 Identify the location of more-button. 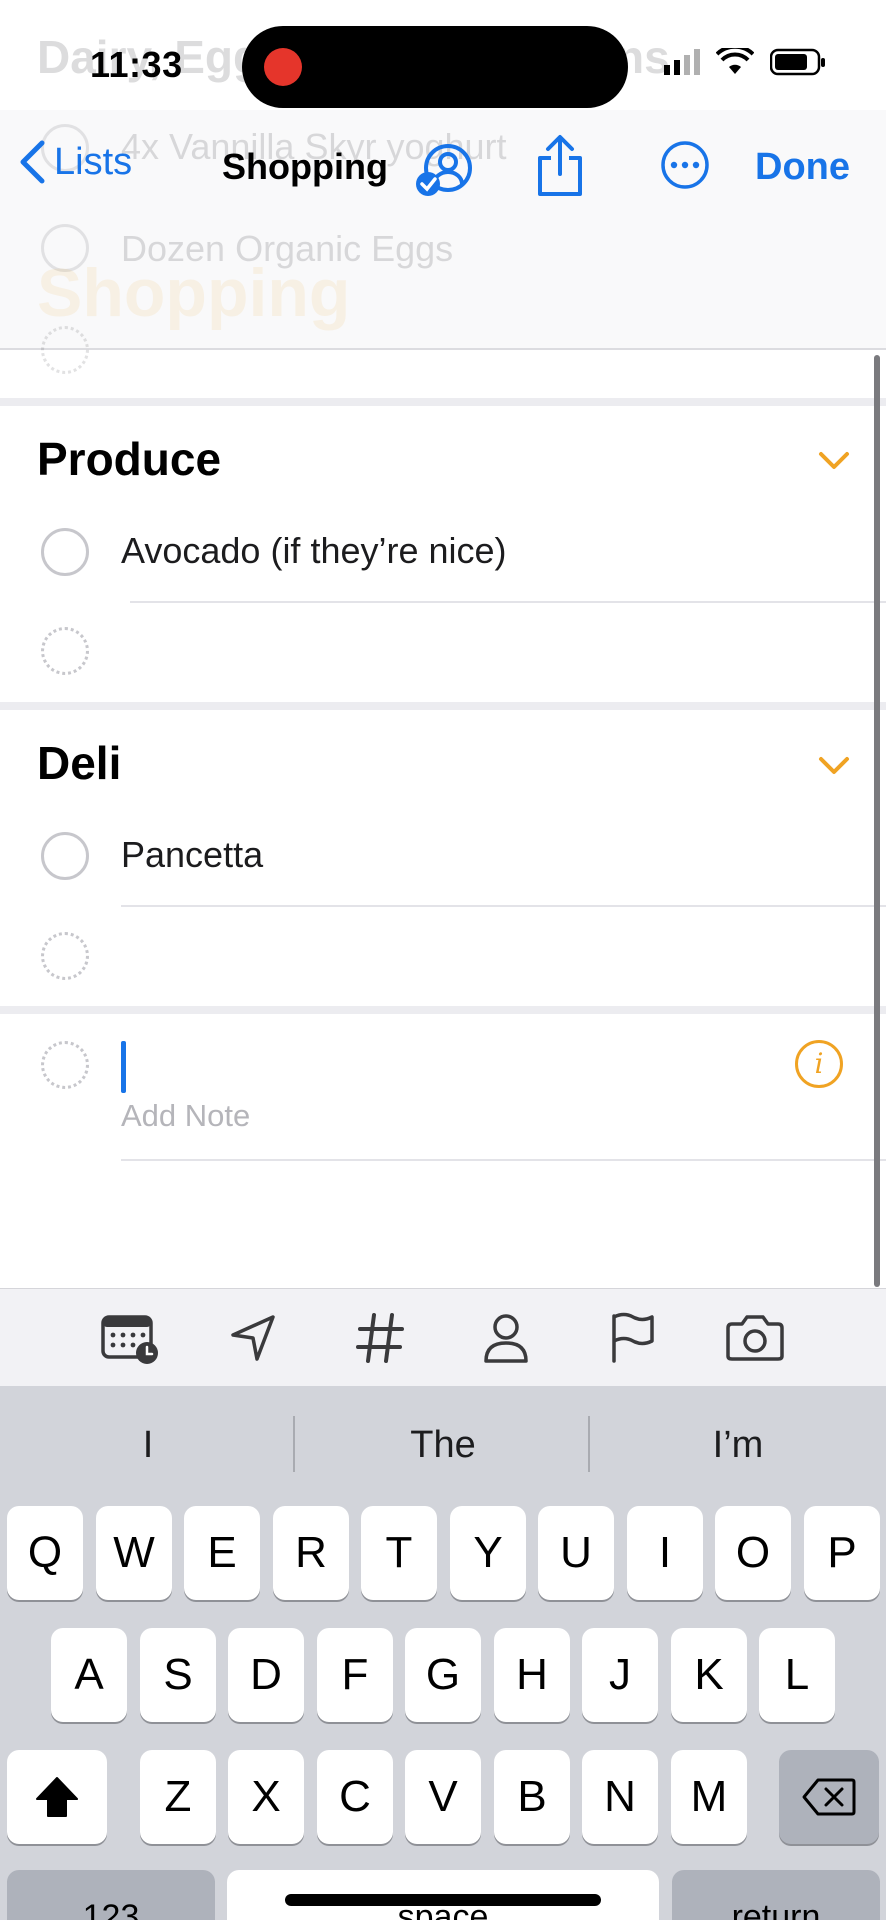
(685, 167).